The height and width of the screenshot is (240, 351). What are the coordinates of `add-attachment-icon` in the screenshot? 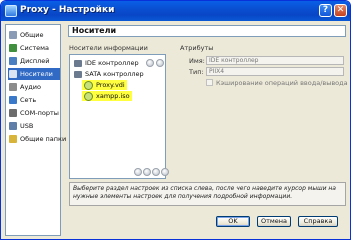 It's located at (150, 63).